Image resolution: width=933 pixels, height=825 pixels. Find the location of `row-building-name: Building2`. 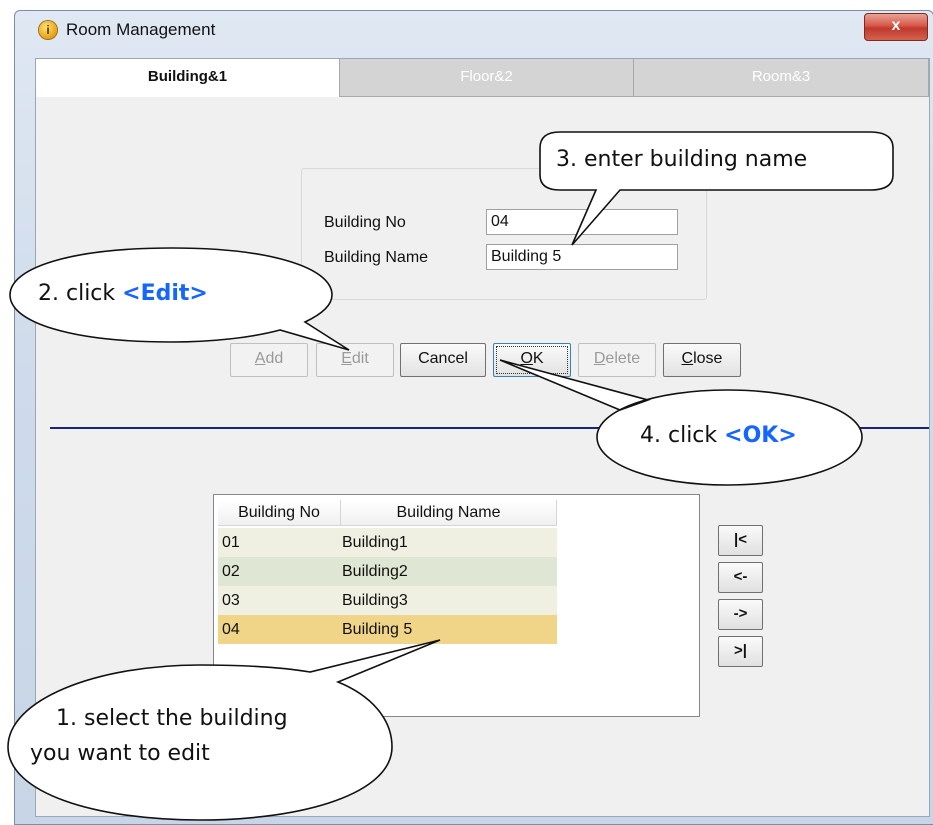

row-building-name: Building2 is located at coordinates (375, 571).